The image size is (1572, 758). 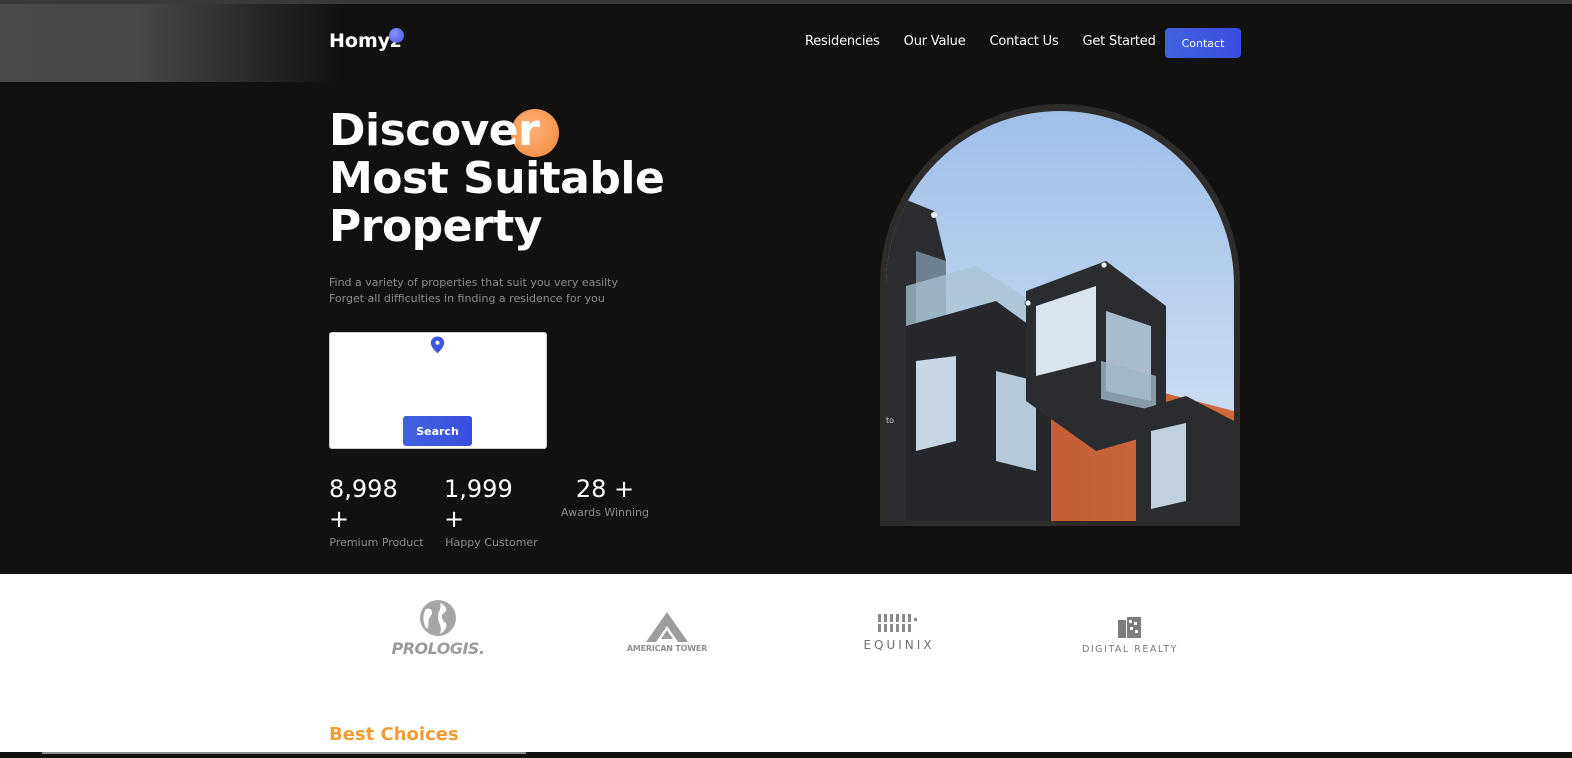 What do you see at coordinates (899, 645) in the screenshot?
I see `company-name: EQUINIX` at bounding box center [899, 645].